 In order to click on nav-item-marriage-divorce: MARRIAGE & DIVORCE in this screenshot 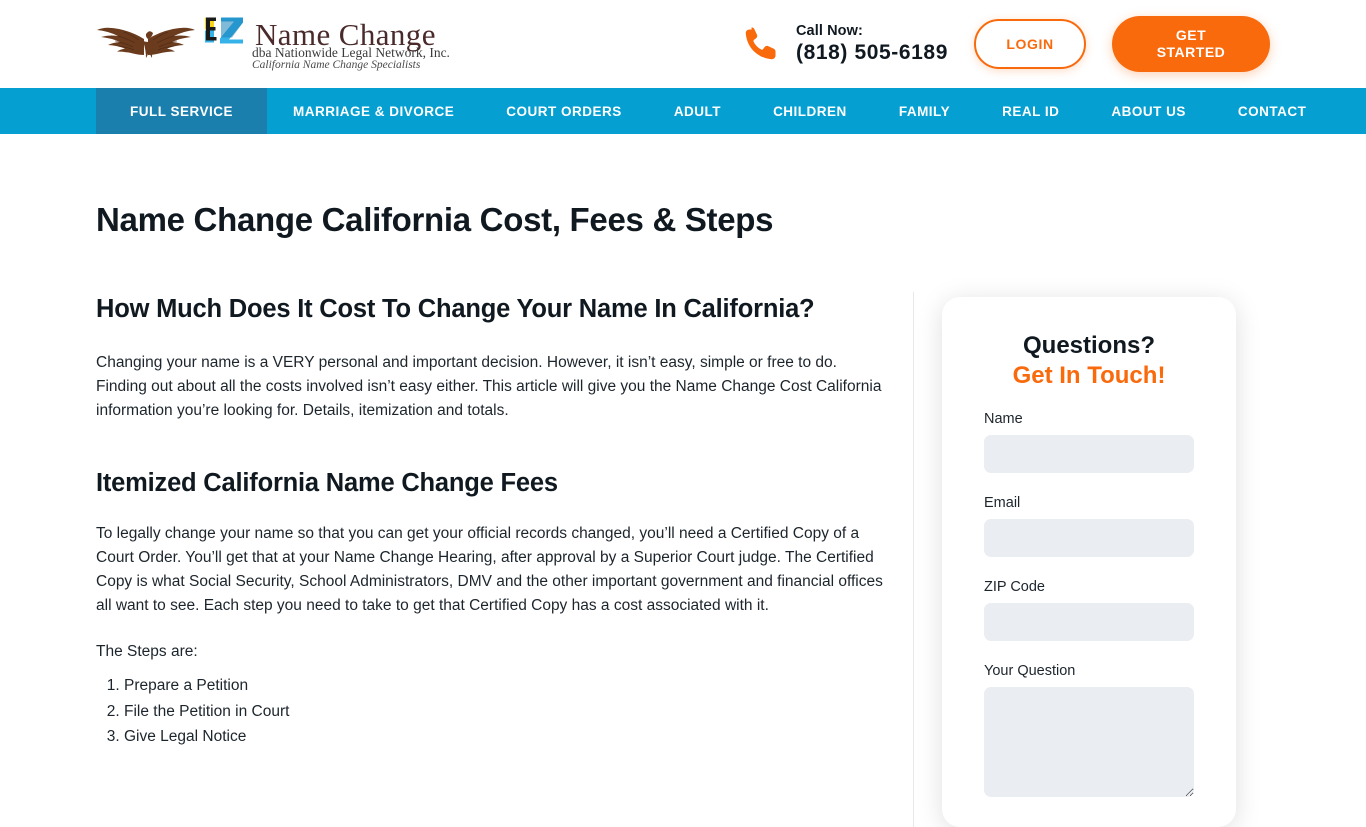, I will do `click(373, 111)`.